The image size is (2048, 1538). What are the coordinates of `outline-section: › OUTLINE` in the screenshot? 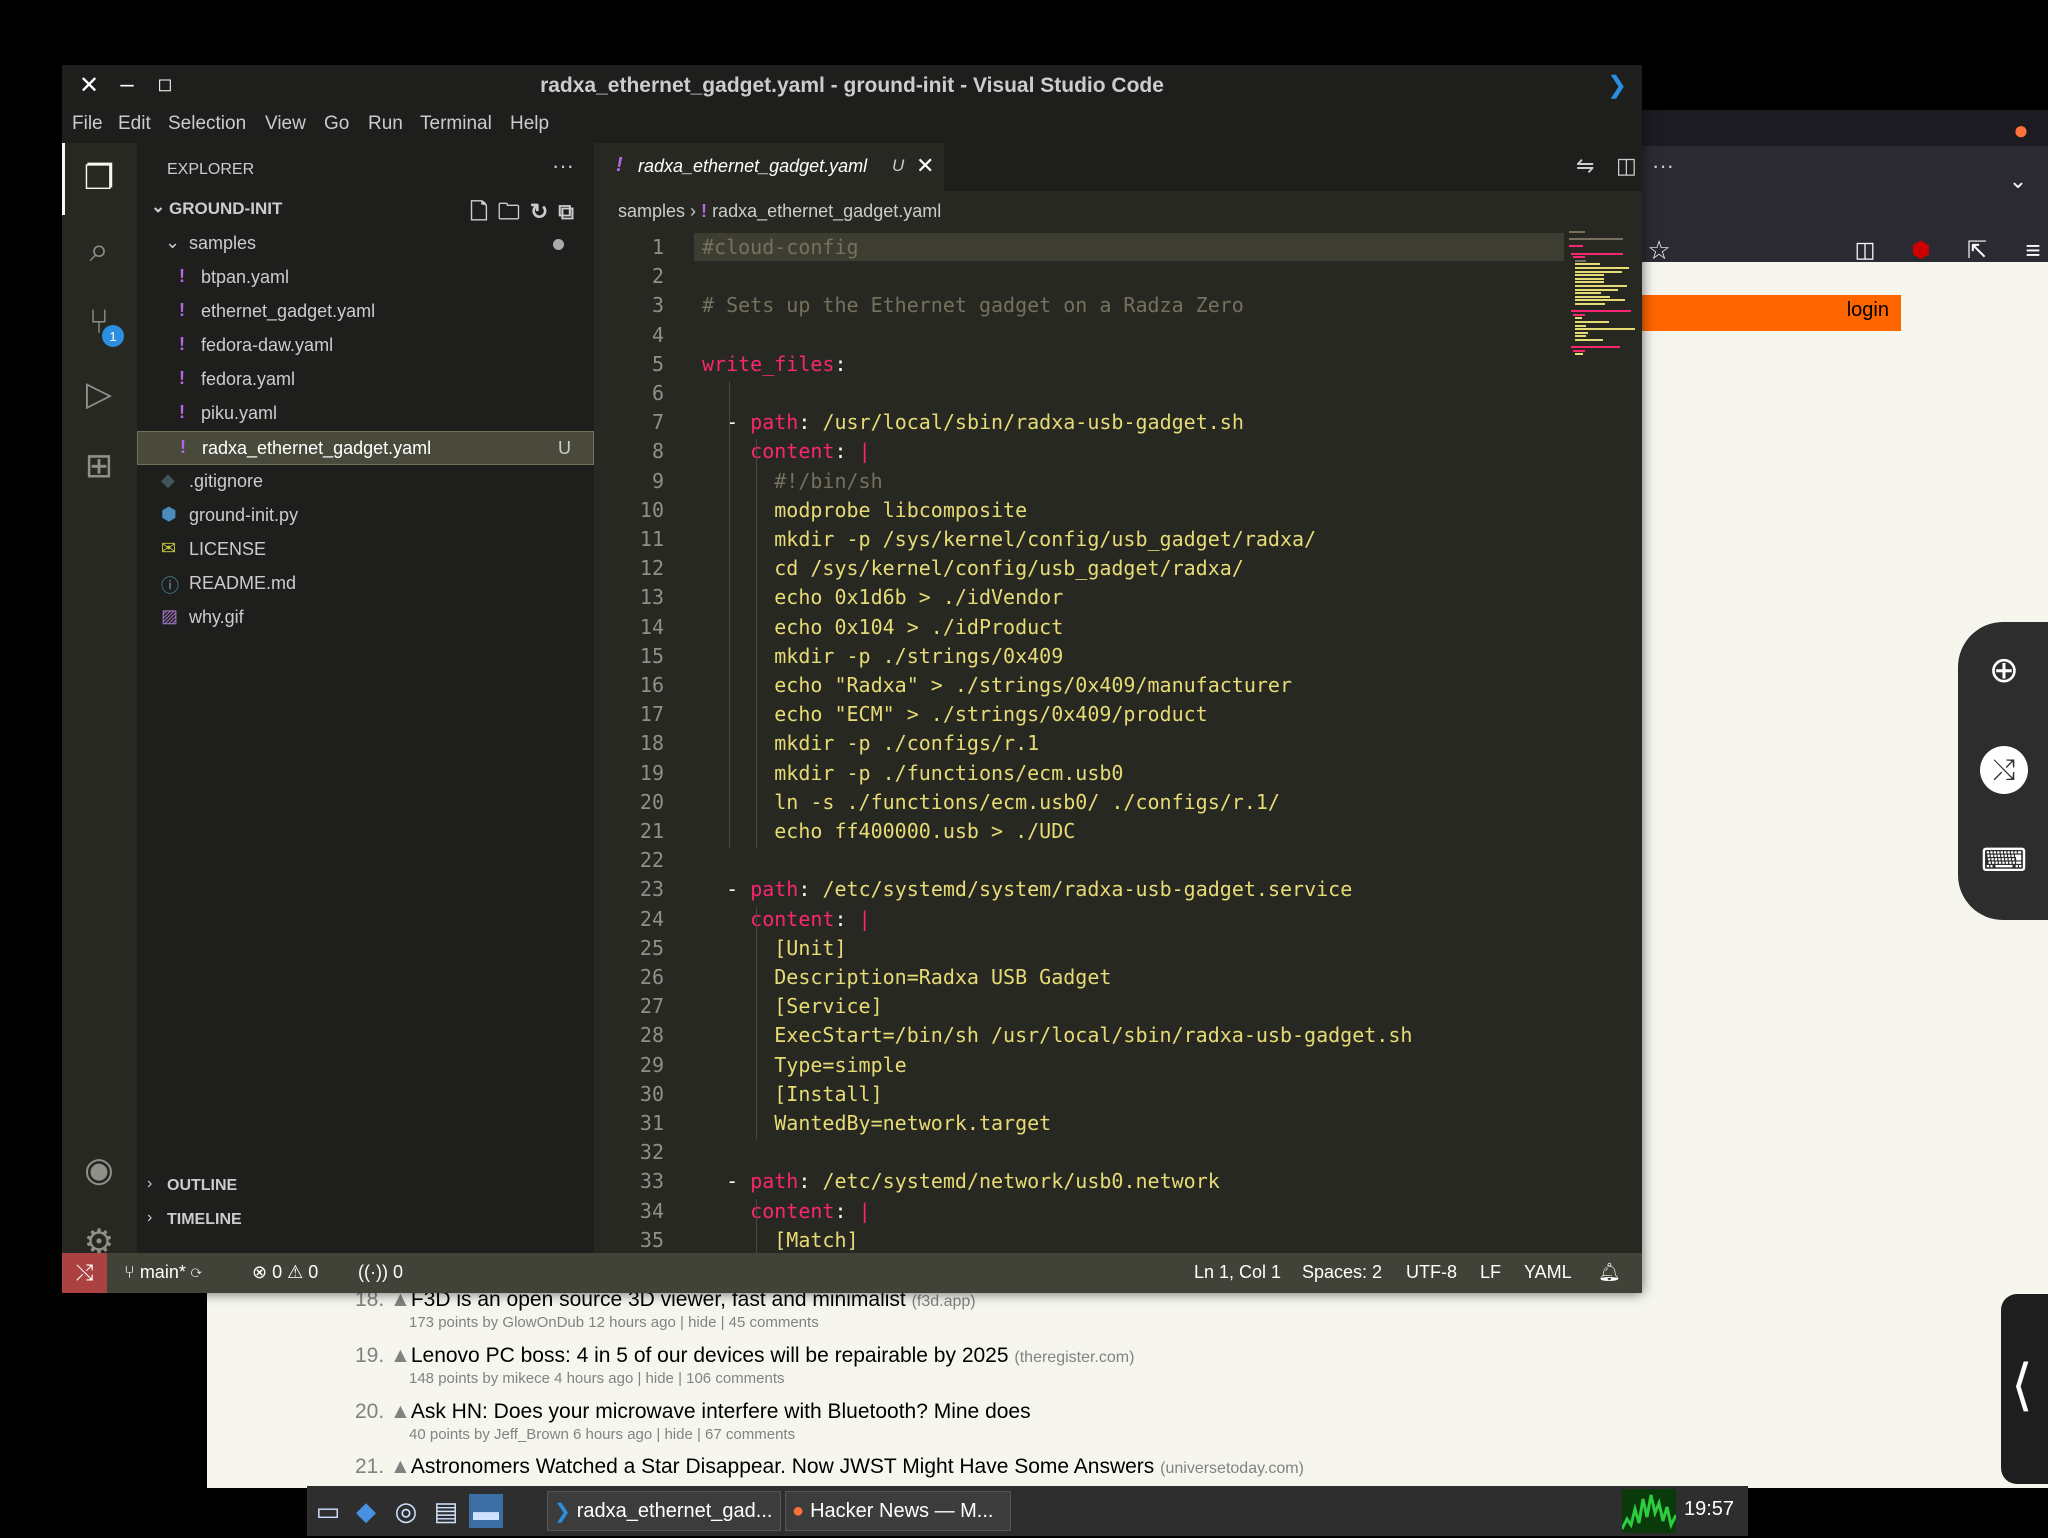 It's located at (365, 1186).